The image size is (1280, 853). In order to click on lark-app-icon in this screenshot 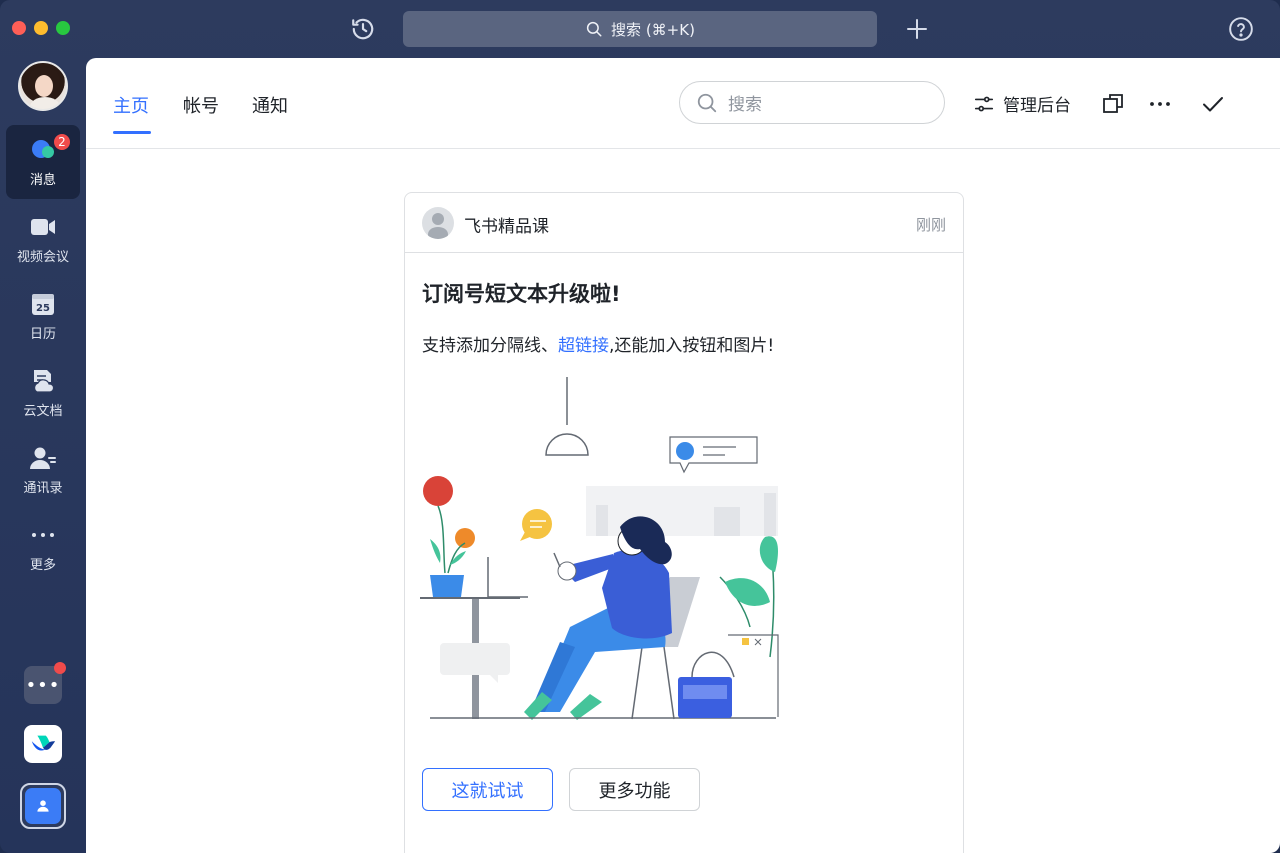, I will do `click(43, 744)`.